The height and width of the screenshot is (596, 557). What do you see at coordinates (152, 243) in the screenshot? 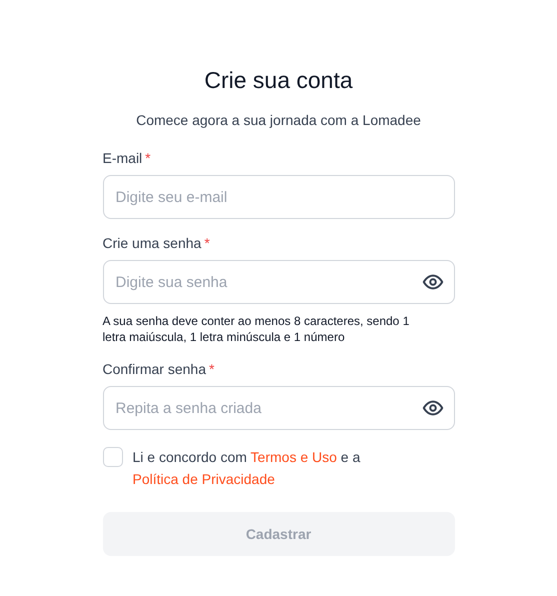
I see `field-label: Crie uma senha` at bounding box center [152, 243].